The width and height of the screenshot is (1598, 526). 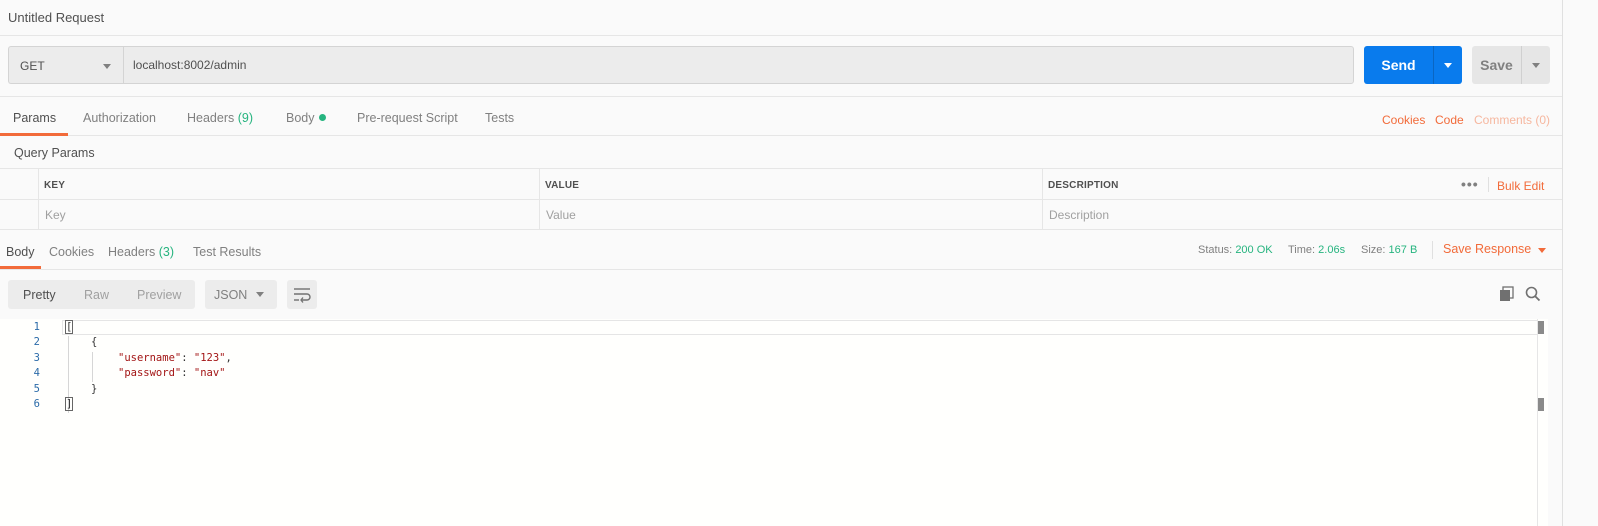 What do you see at coordinates (1542, 422) in the screenshot?
I see `vertical-scrollbar` at bounding box center [1542, 422].